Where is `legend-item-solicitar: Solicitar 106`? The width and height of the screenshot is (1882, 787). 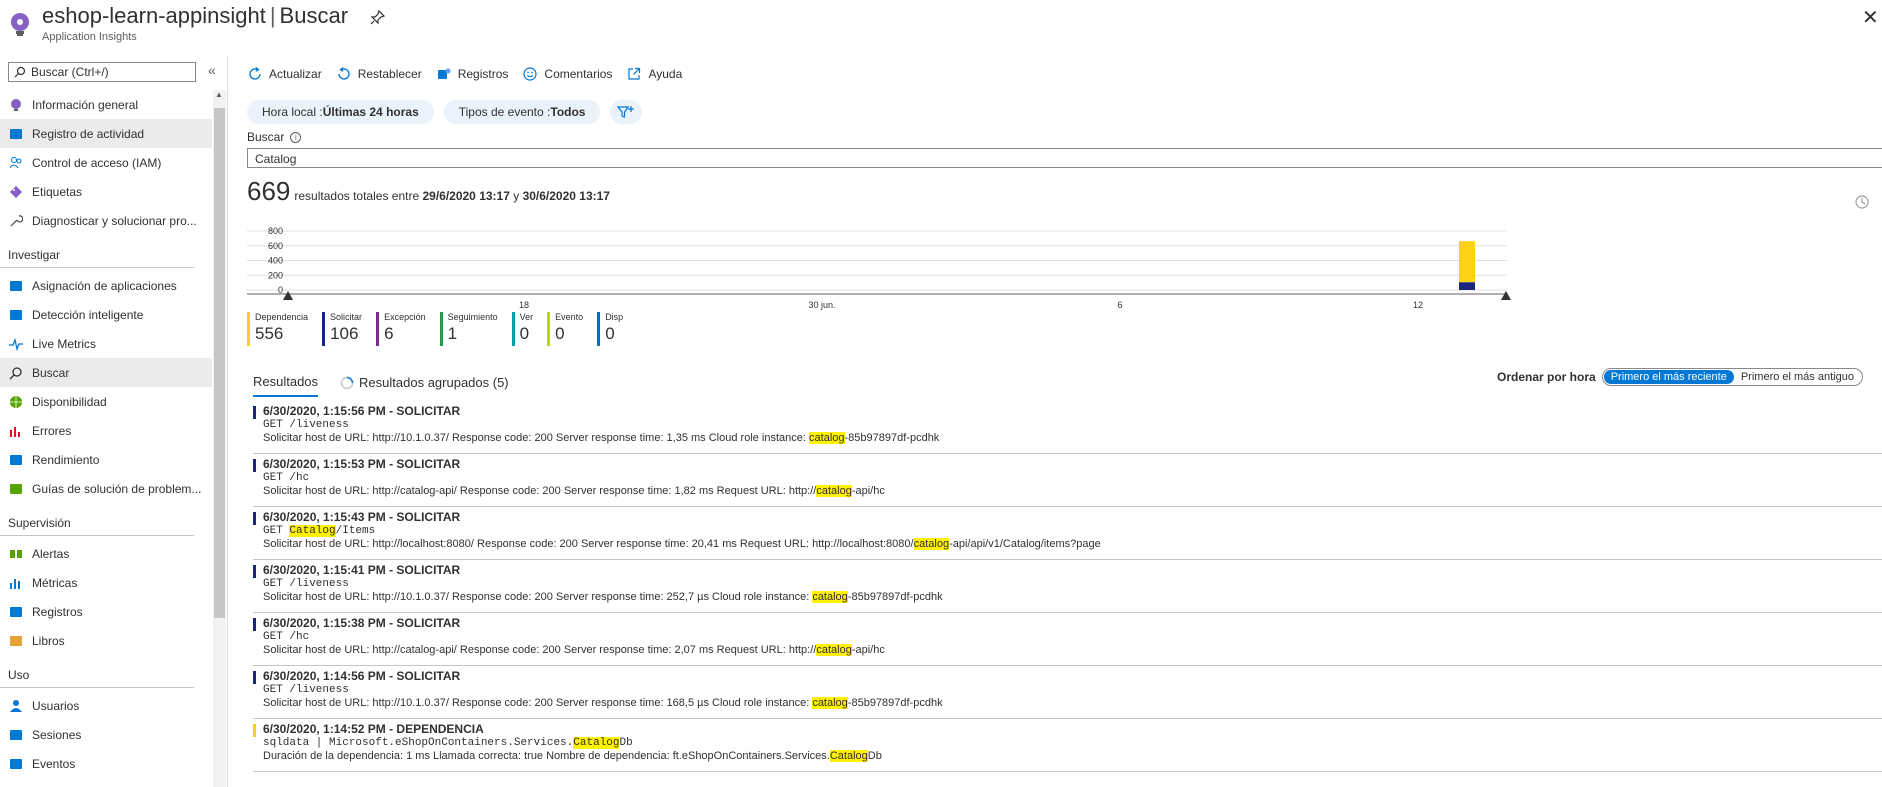
legend-item-solicitar: Solicitar 106 is located at coordinates (342, 329).